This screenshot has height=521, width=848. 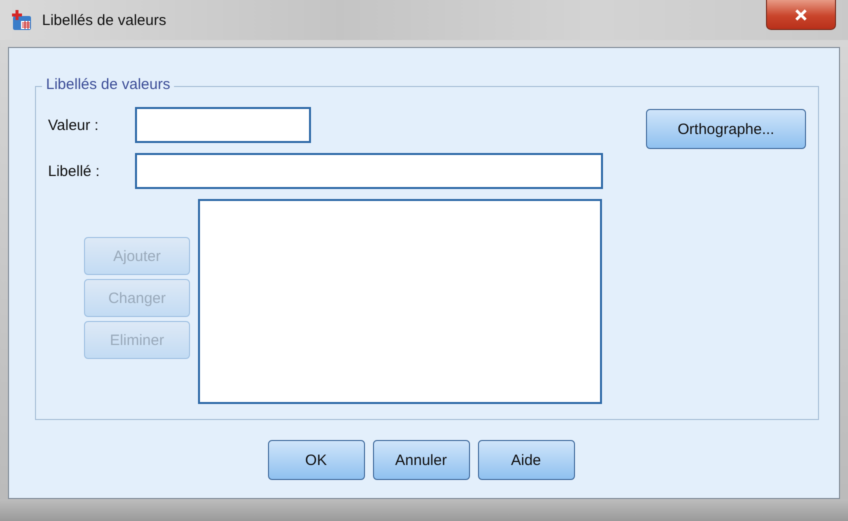 I want to click on dialog-button: Aide, so click(x=526, y=460).